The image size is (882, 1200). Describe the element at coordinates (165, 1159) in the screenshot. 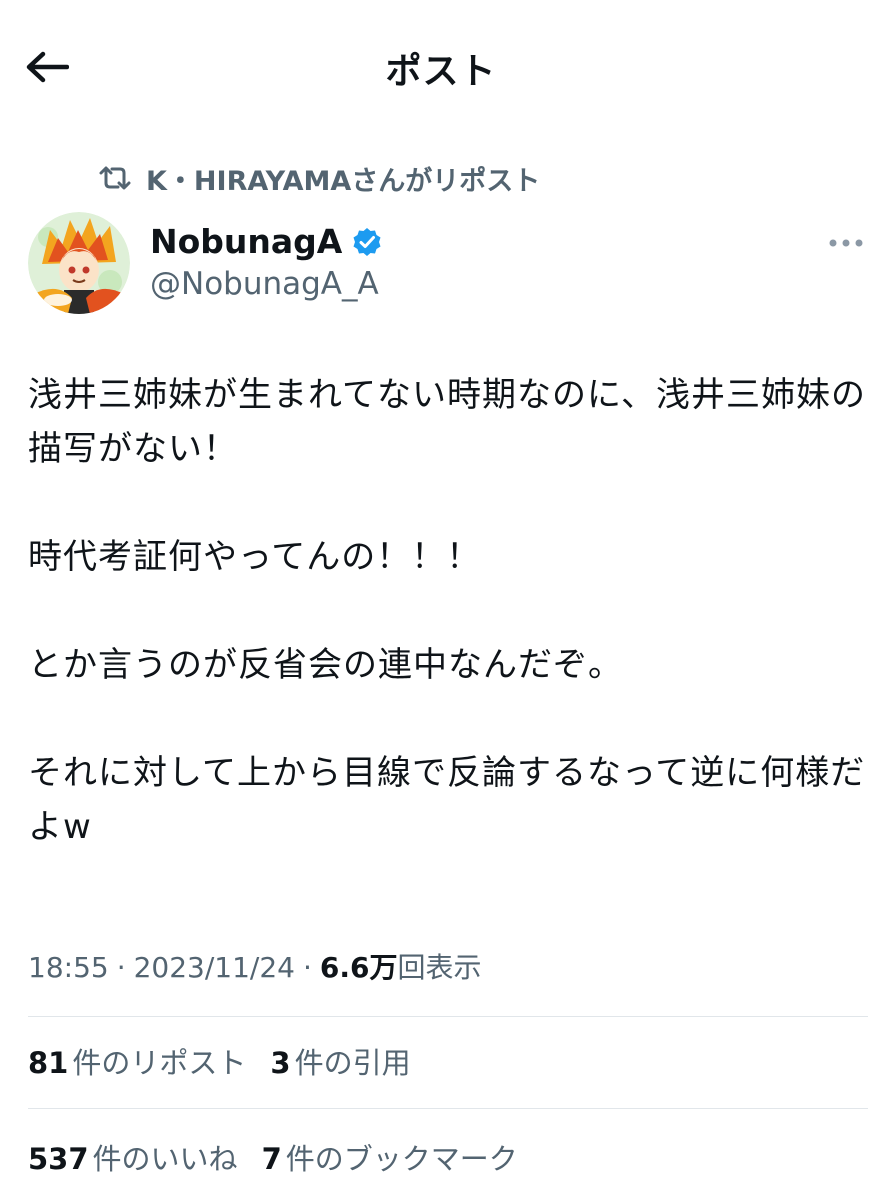

I see `likes-label: 件のいいね` at that location.